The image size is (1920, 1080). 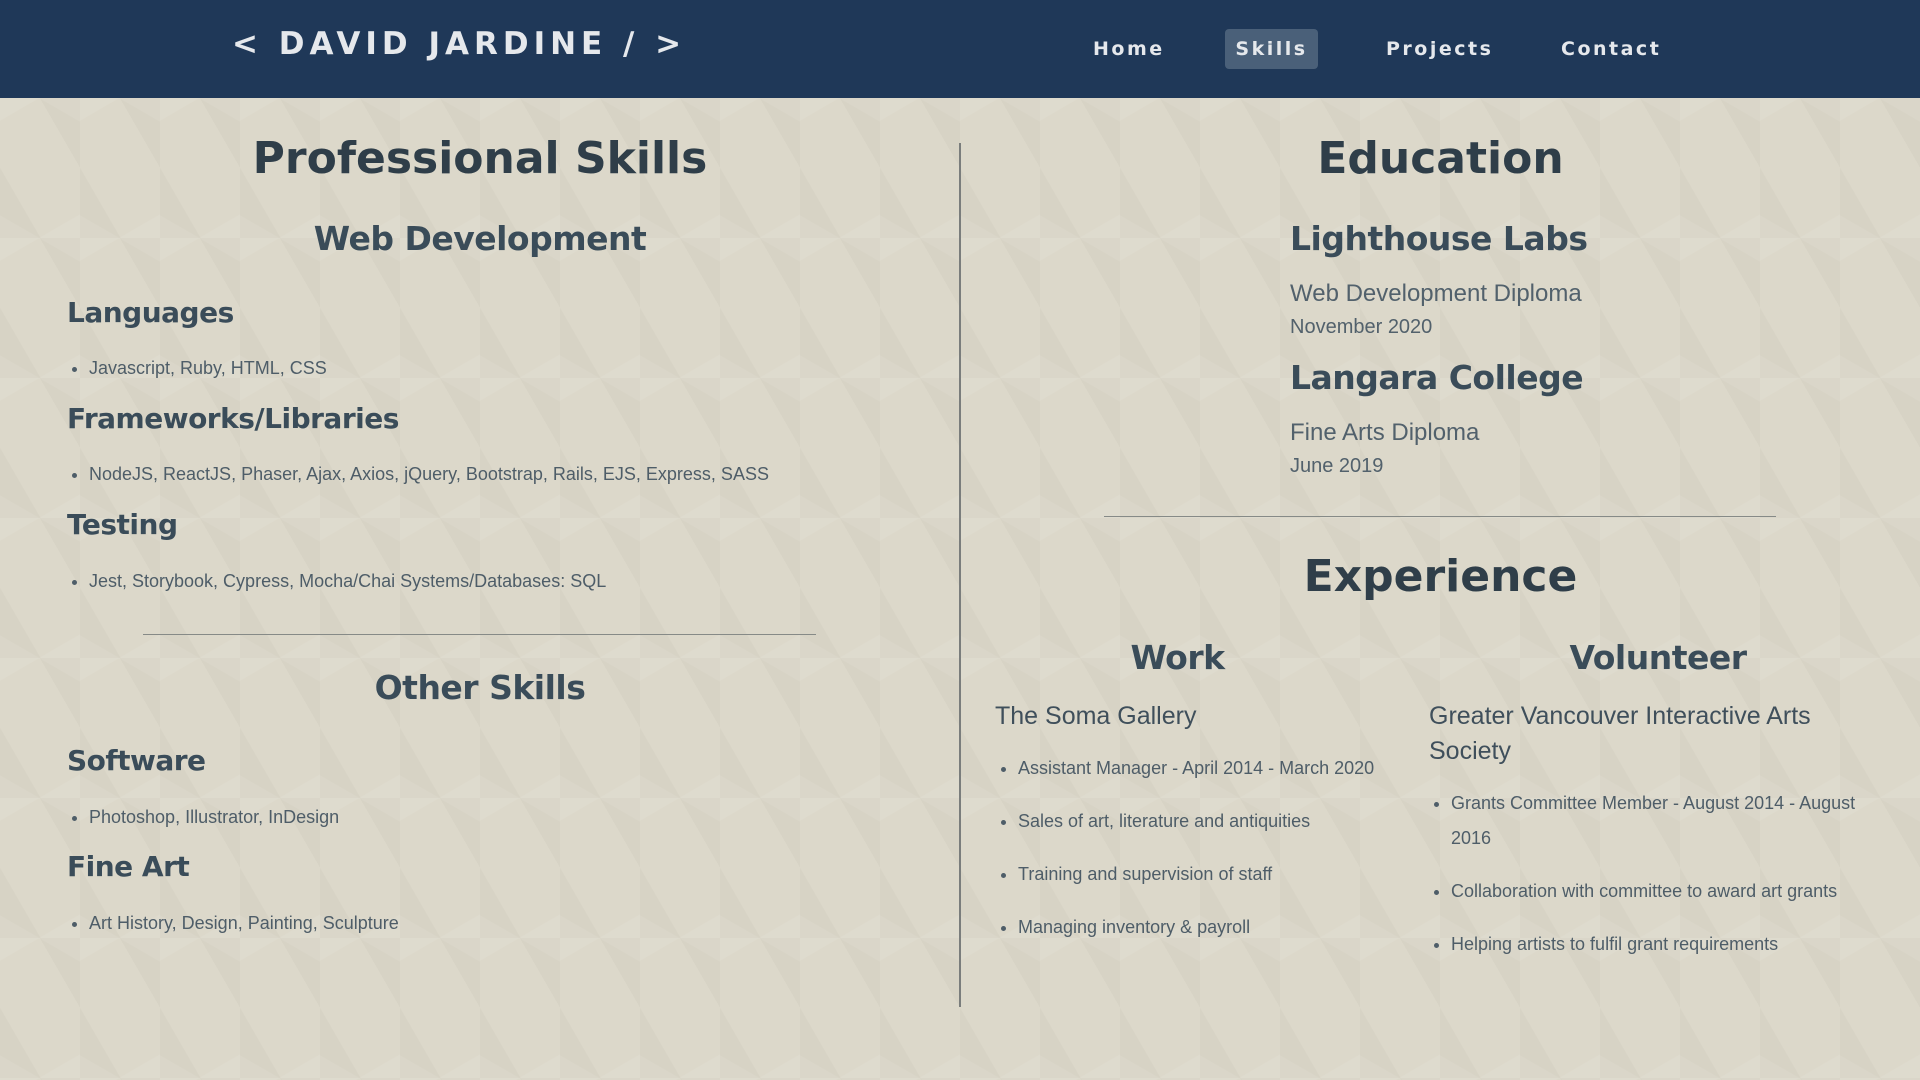 What do you see at coordinates (1271, 49) in the screenshot?
I see `nav-skills-link: Skills` at bounding box center [1271, 49].